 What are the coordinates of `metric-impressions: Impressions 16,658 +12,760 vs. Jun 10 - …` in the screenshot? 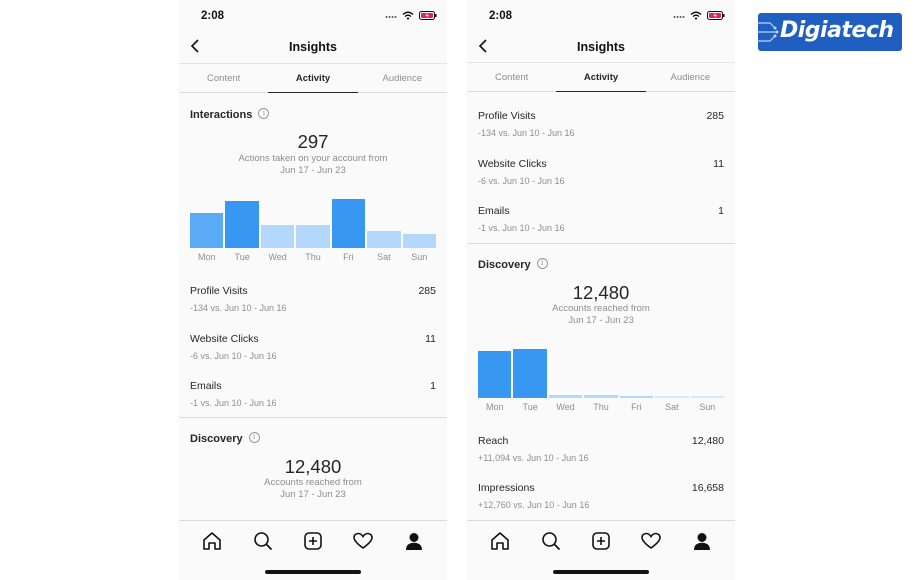 It's located at (601, 500).